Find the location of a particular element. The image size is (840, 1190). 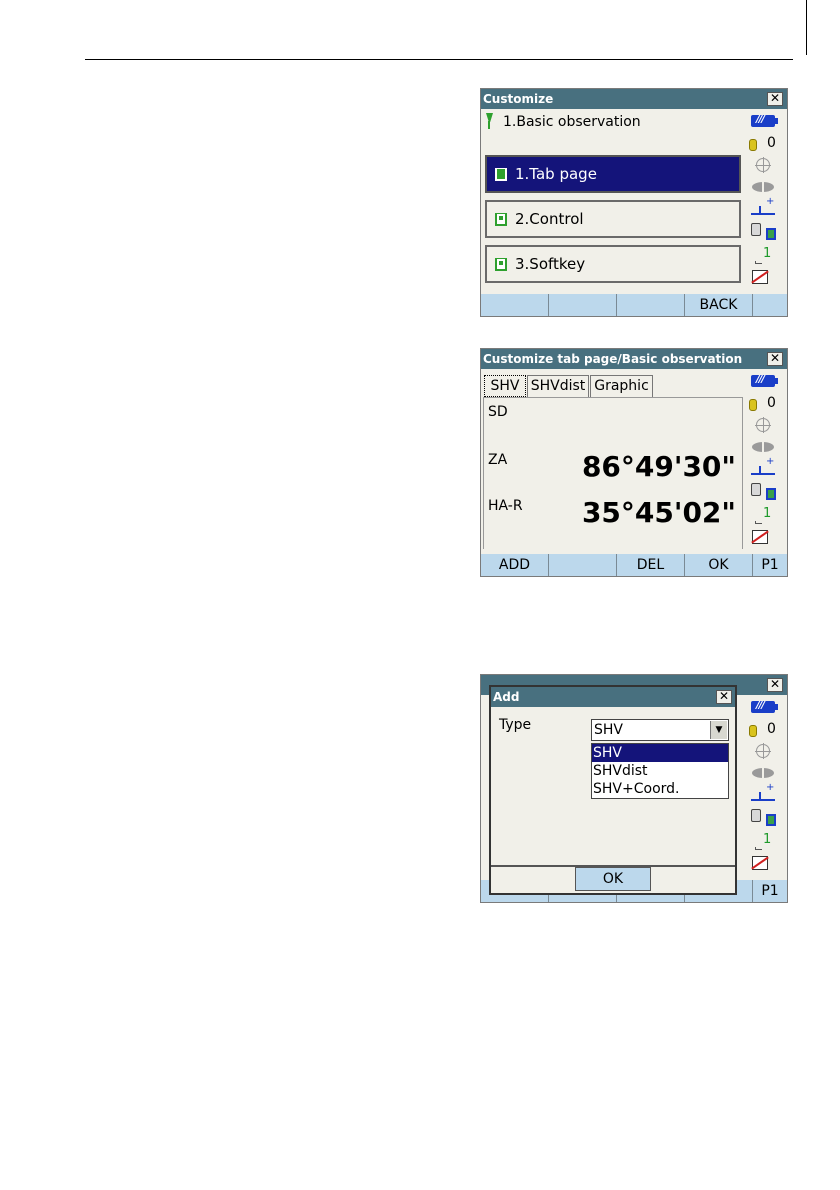

crop-mark is located at coordinates (806, 27).